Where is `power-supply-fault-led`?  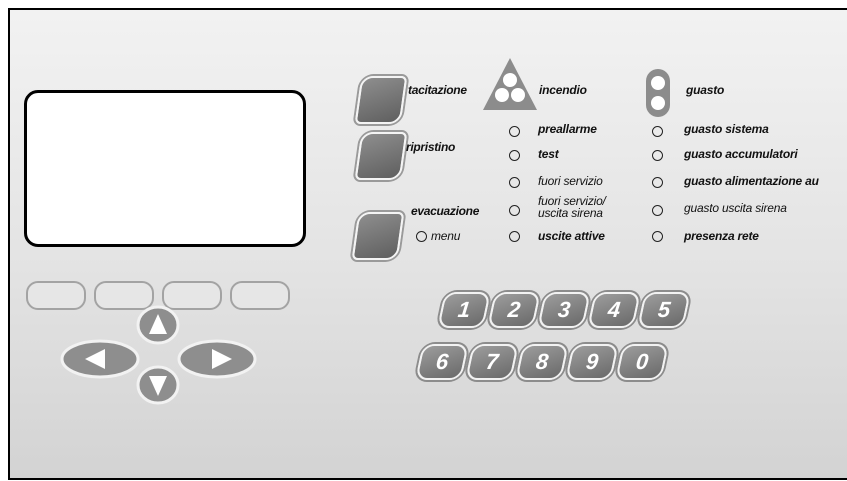 power-supply-fault-led is located at coordinates (657, 182).